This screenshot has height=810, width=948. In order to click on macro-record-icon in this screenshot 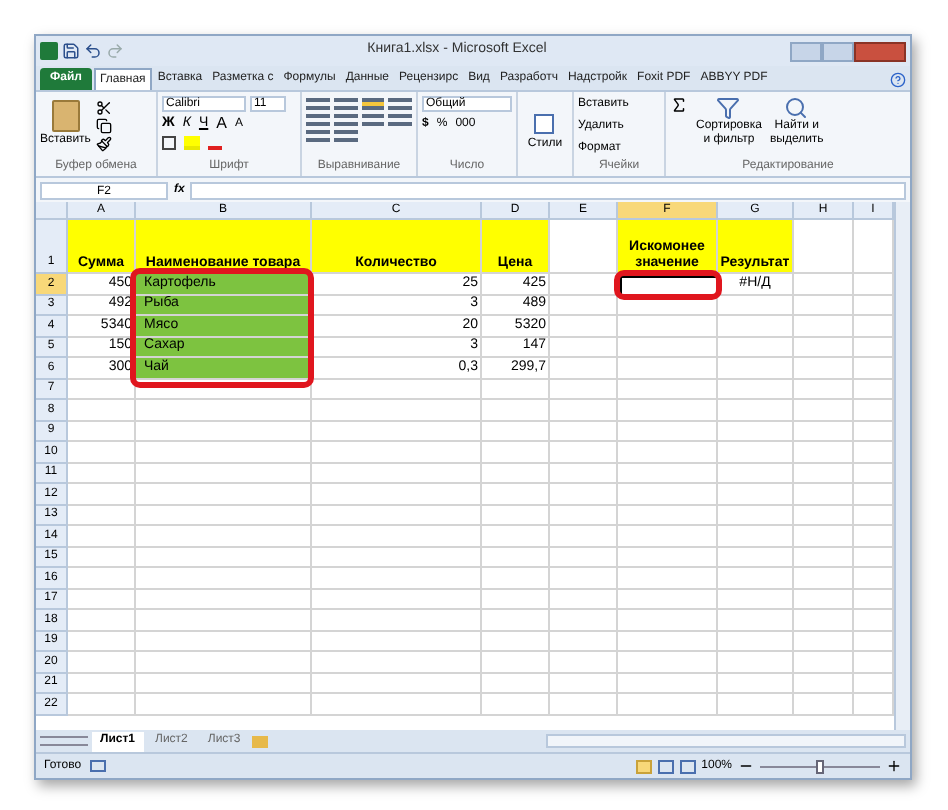, I will do `click(97, 766)`.